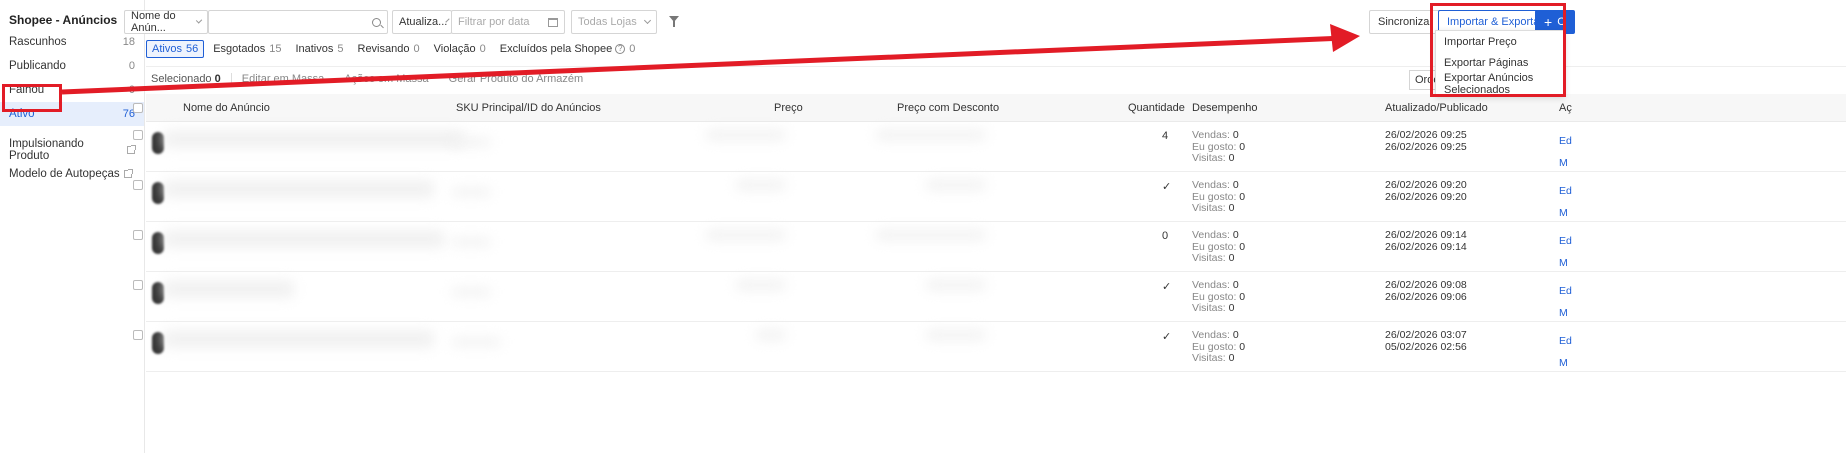 The height and width of the screenshot is (453, 1846). Describe the element at coordinates (1426, 246) in the screenshot. I see `published-date: 26/02/2026 09:14` at that location.